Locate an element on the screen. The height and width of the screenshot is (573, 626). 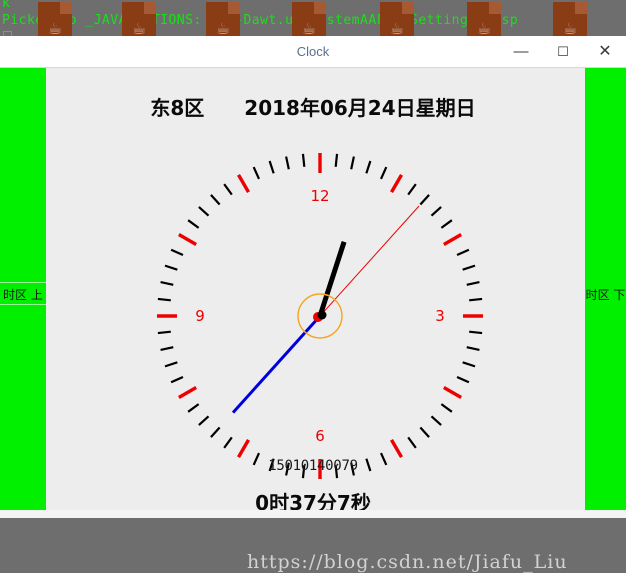
timezone-date-header: 东8区 2018年06月24日星期日 is located at coordinates (313, 108).